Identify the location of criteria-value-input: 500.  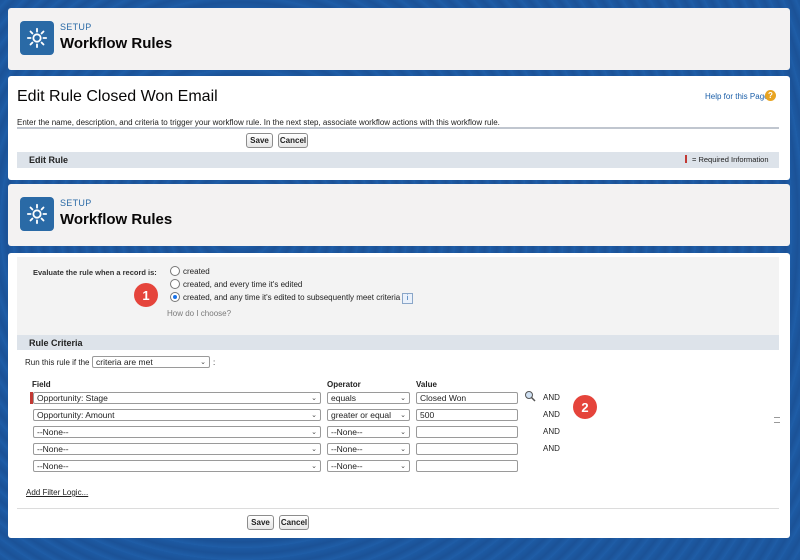
(467, 415).